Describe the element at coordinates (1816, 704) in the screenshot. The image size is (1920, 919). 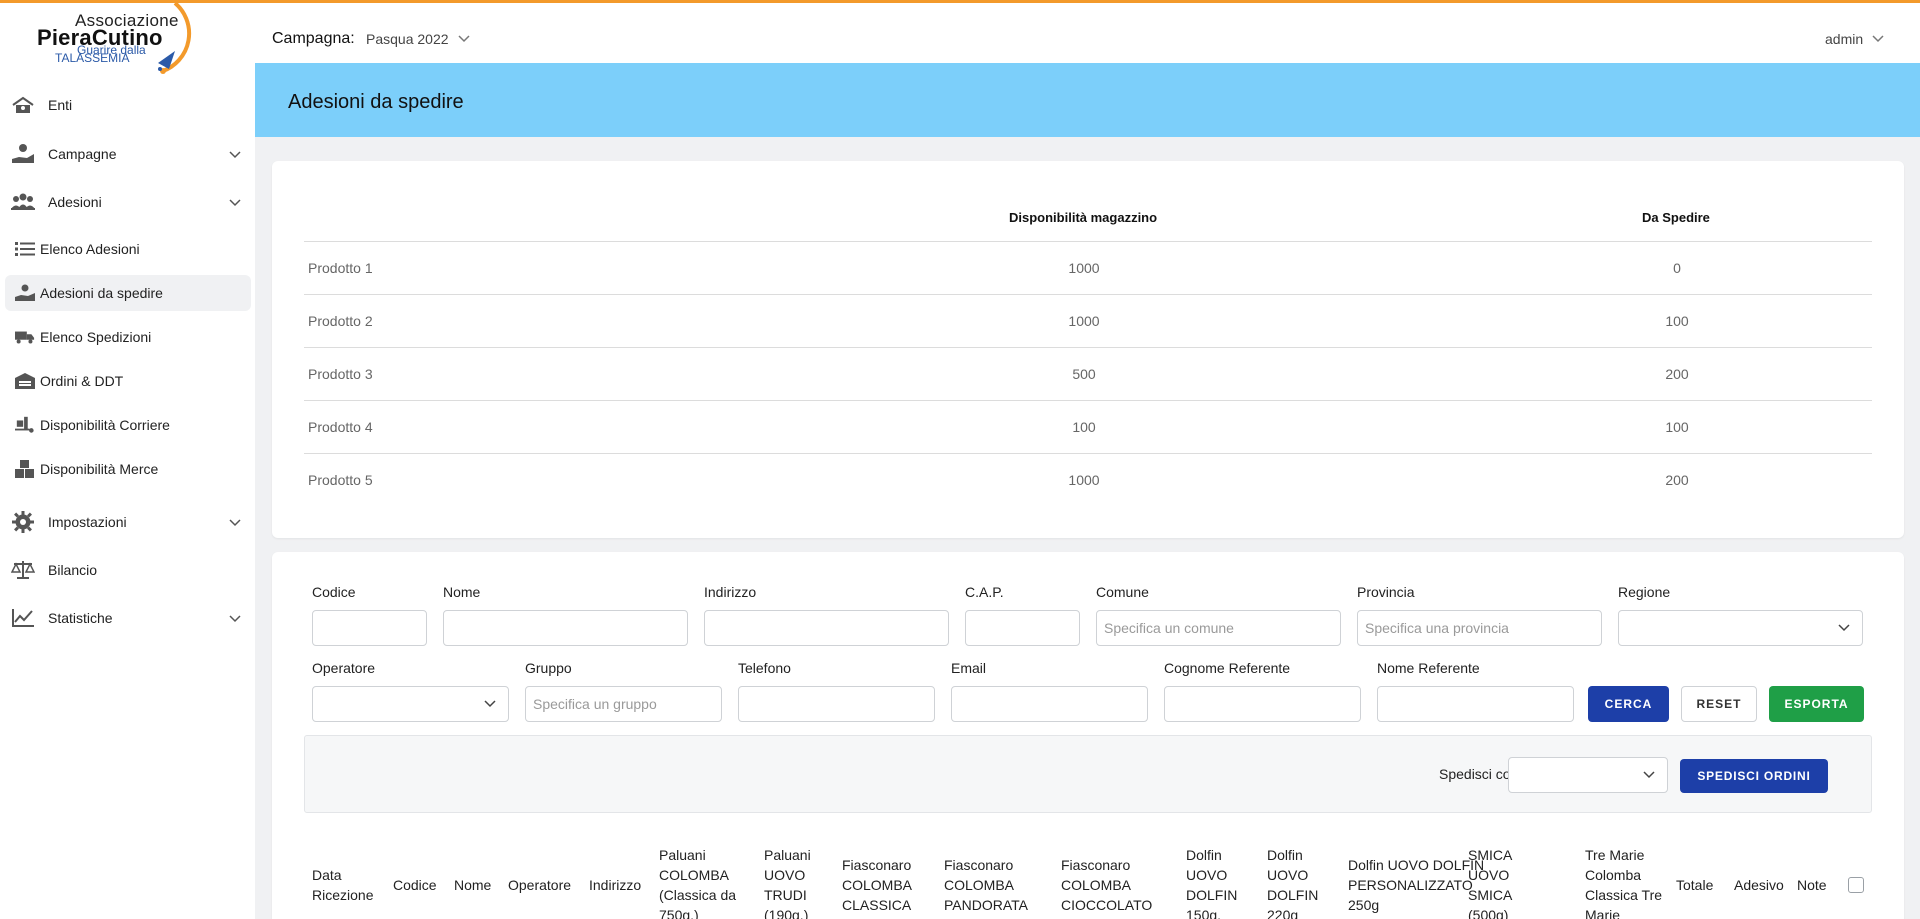
I see `export-button: ESPORTA` at that location.